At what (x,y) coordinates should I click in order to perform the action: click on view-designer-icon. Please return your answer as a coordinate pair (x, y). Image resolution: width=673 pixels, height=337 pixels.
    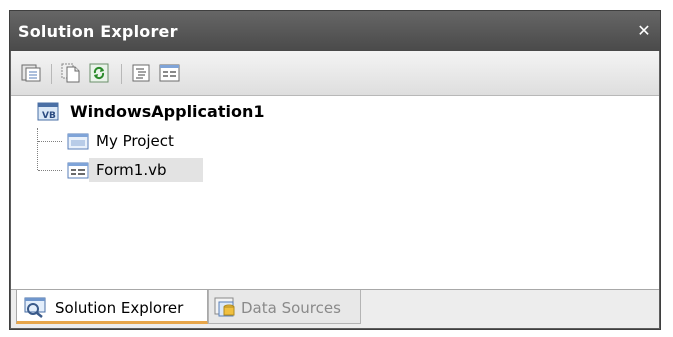
    Looking at the image, I should click on (169, 73).